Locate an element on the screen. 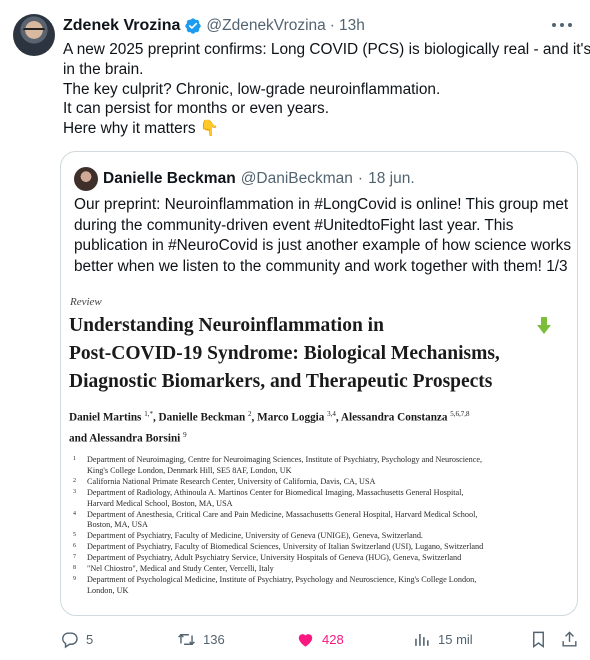 Image resolution: width=590 pixels, height=660 pixels. quoted-author-name: Danielle Beckman is located at coordinates (169, 178).